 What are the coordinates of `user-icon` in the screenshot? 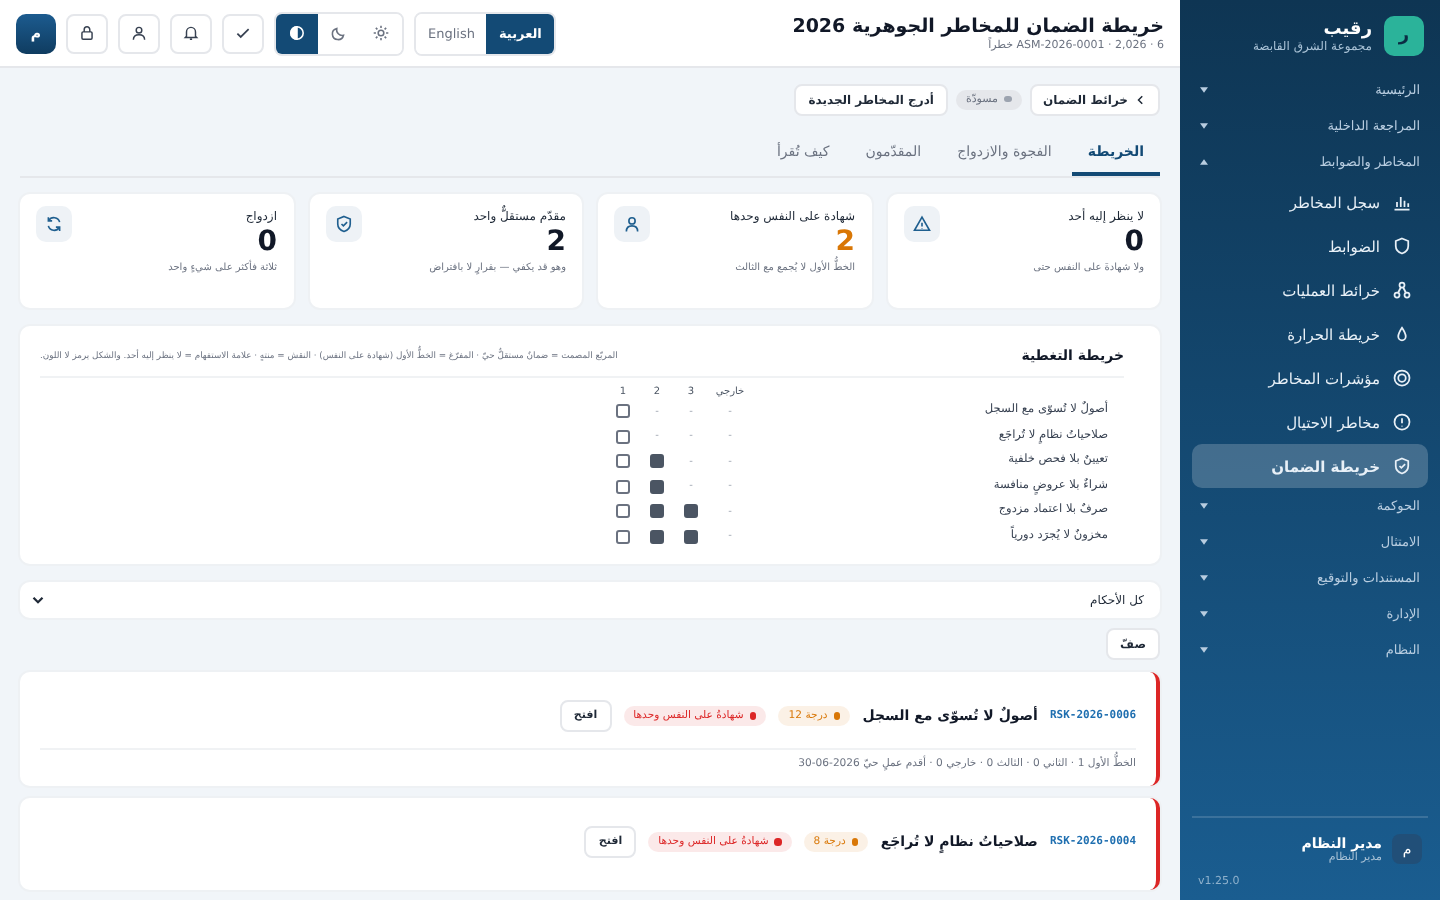 It's located at (139, 33).